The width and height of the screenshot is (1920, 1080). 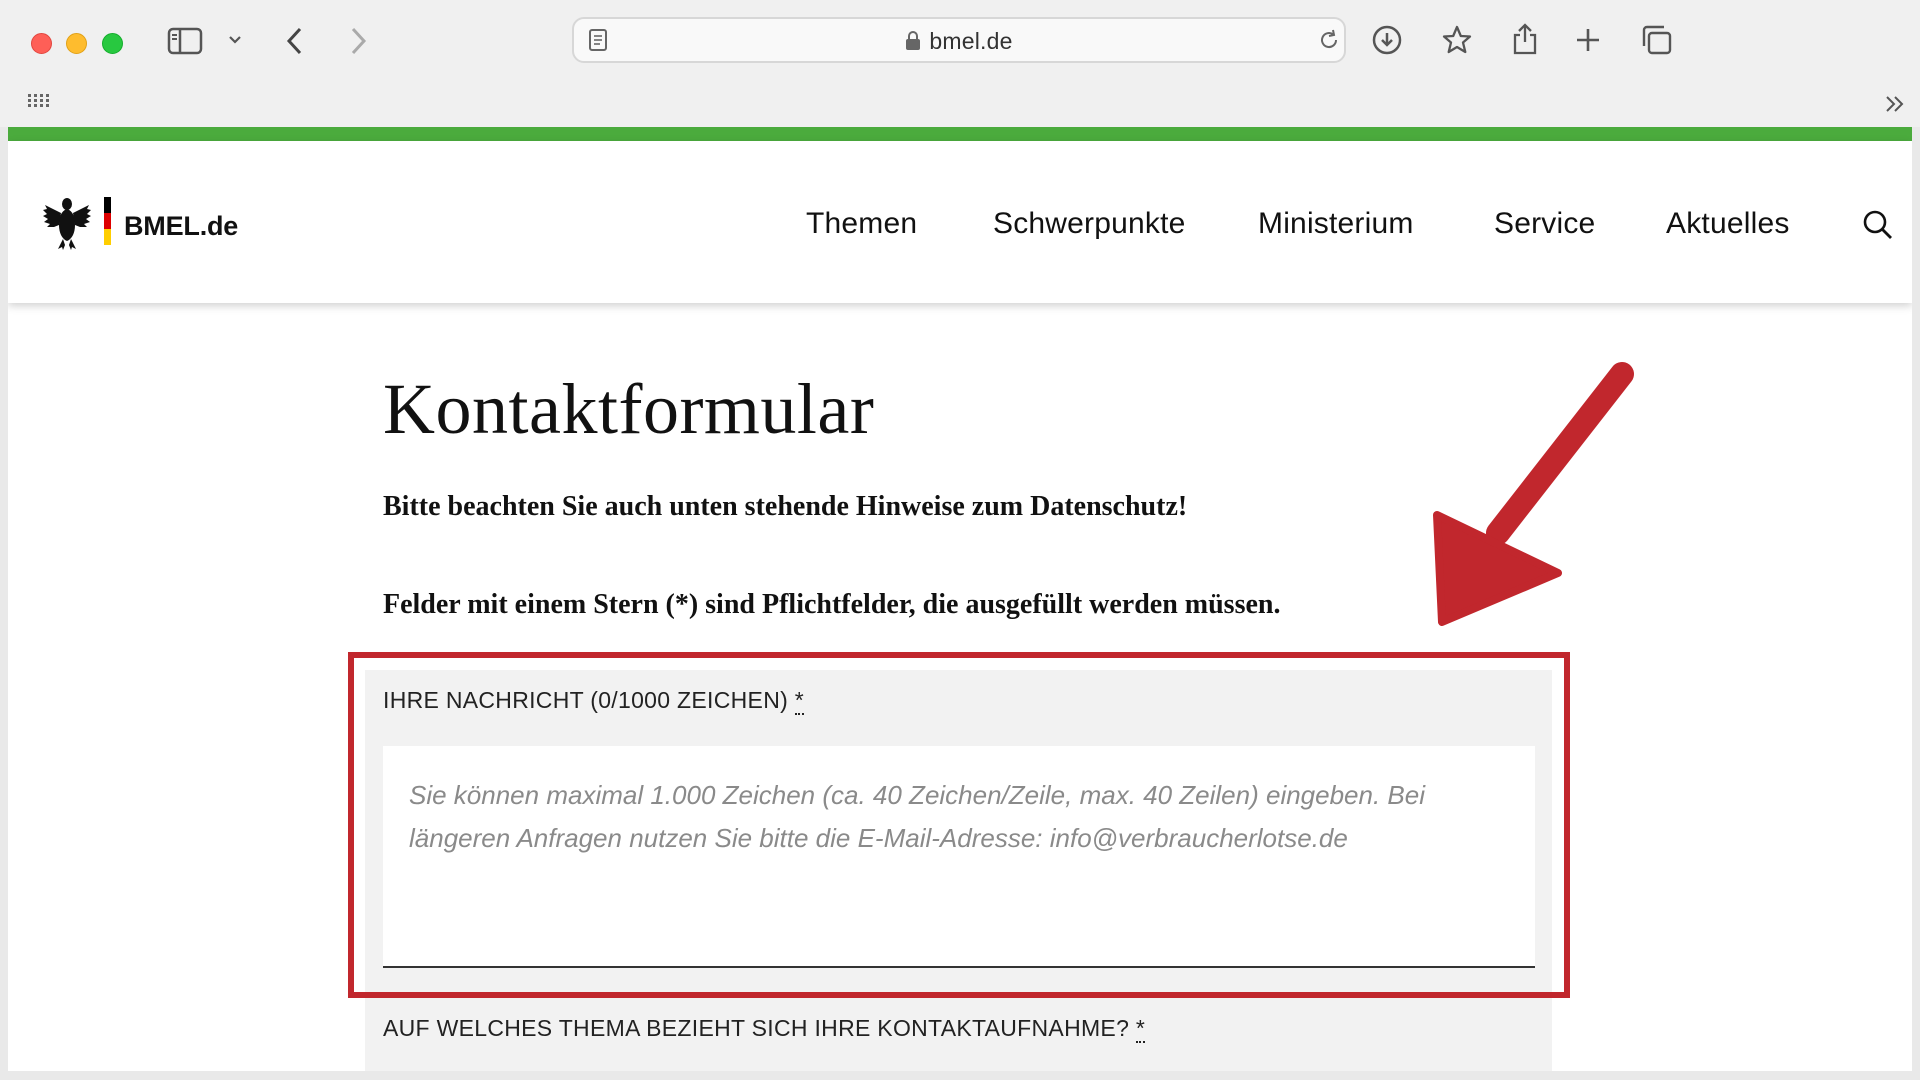 I want to click on maximize-window-button, so click(x=112, y=43).